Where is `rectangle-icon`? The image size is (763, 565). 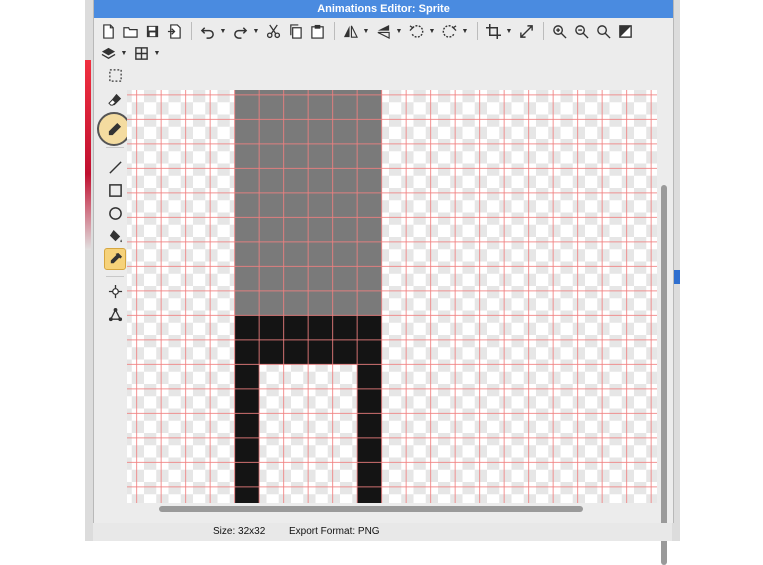
rectangle-icon is located at coordinates (115, 190).